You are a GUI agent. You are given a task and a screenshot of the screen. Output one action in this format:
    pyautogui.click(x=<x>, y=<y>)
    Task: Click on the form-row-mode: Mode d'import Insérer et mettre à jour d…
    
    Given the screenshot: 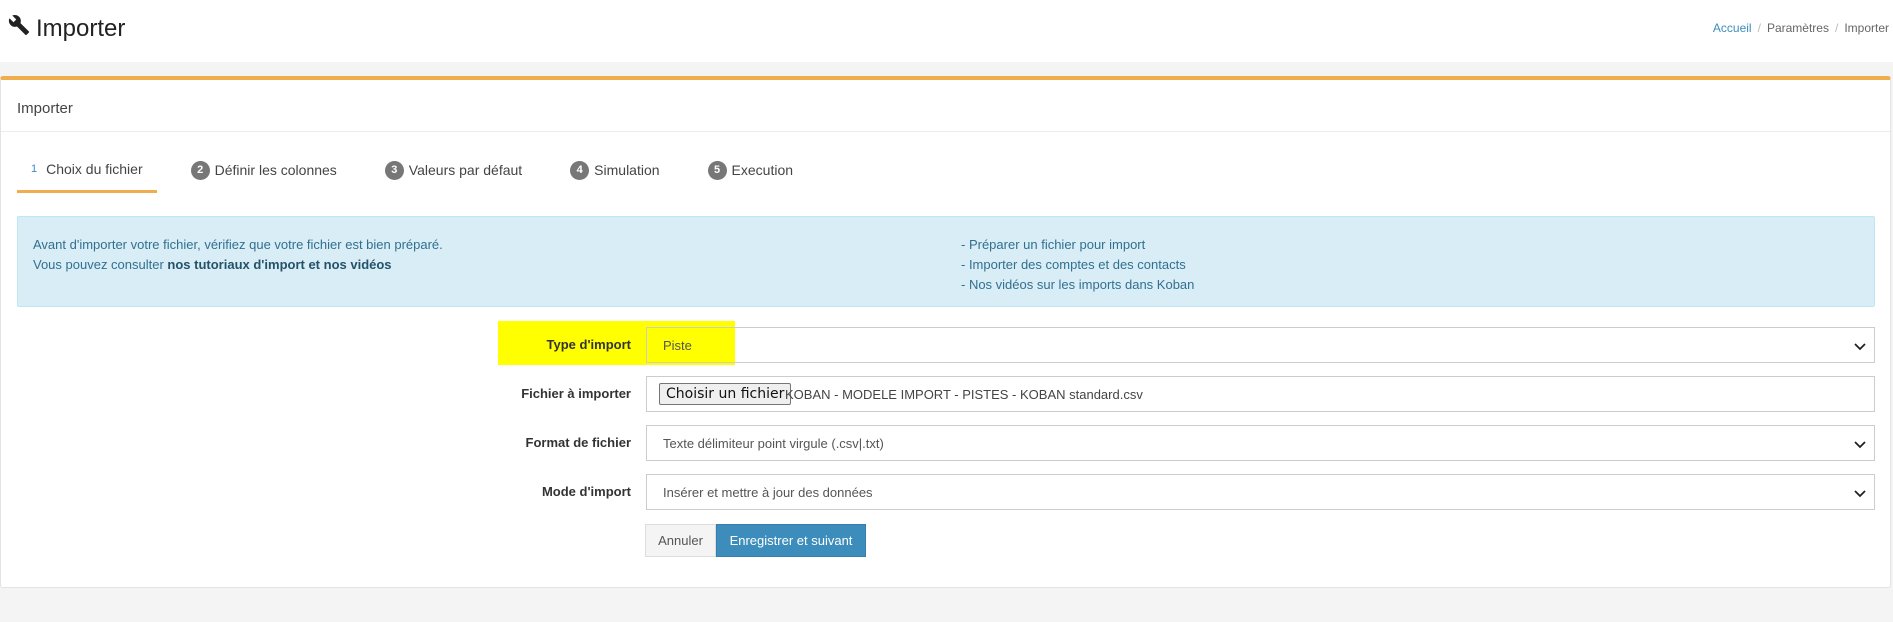 What is the action you would take?
    pyautogui.click(x=946, y=492)
    